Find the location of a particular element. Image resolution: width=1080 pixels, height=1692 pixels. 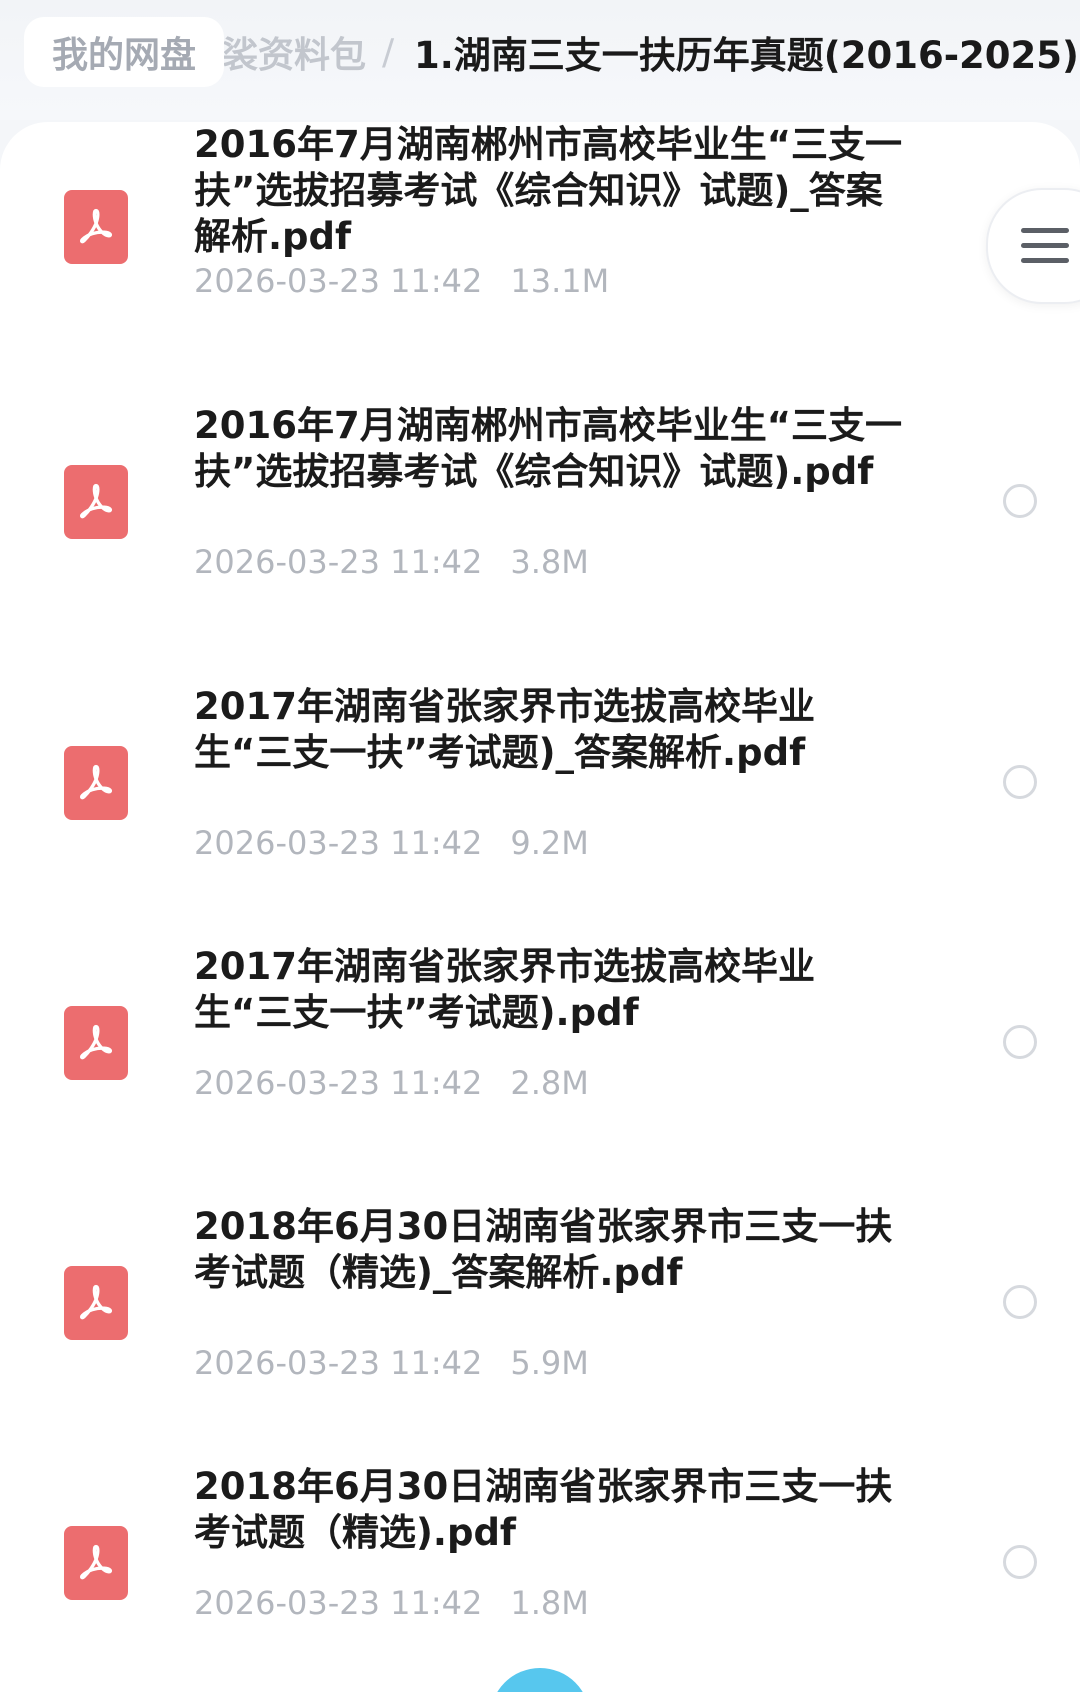

file-meta: 2026-03-23 11:42 1.8M is located at coordinates (391, 1603).